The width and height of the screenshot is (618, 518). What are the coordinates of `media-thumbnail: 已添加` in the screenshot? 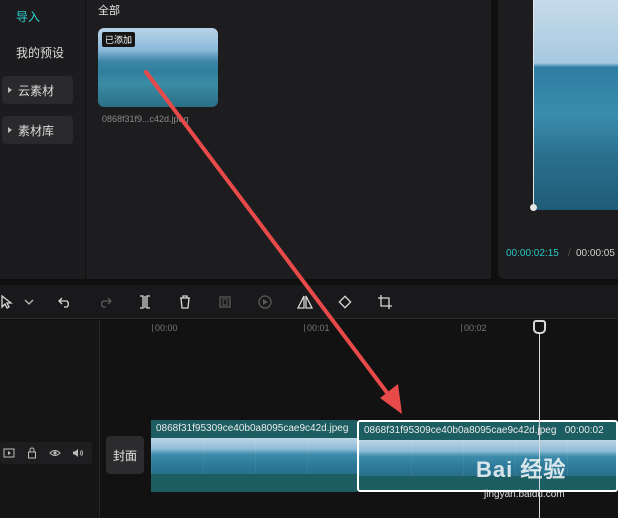 It's located at (158, 67).